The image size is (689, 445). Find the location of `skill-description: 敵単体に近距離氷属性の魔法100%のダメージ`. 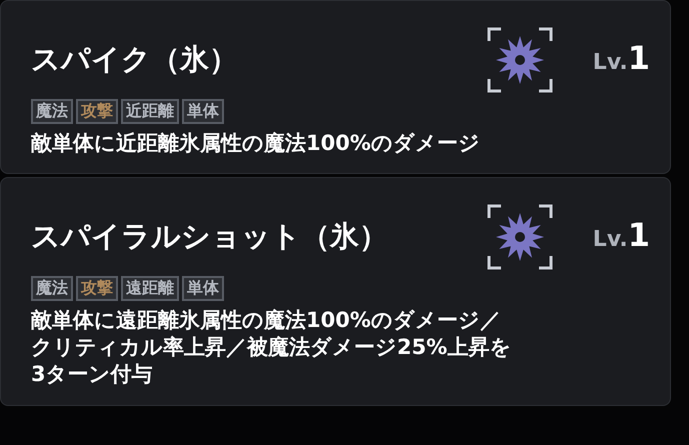

skill-description: 敵単体に近距離氷属性の魔法100%のダメージ is located at coordinates (256, 143).